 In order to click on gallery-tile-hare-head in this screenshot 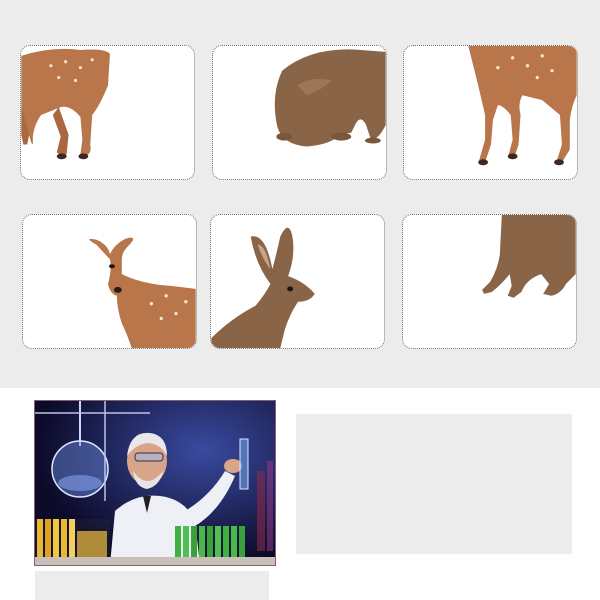, I will do `click(297, 281)`.